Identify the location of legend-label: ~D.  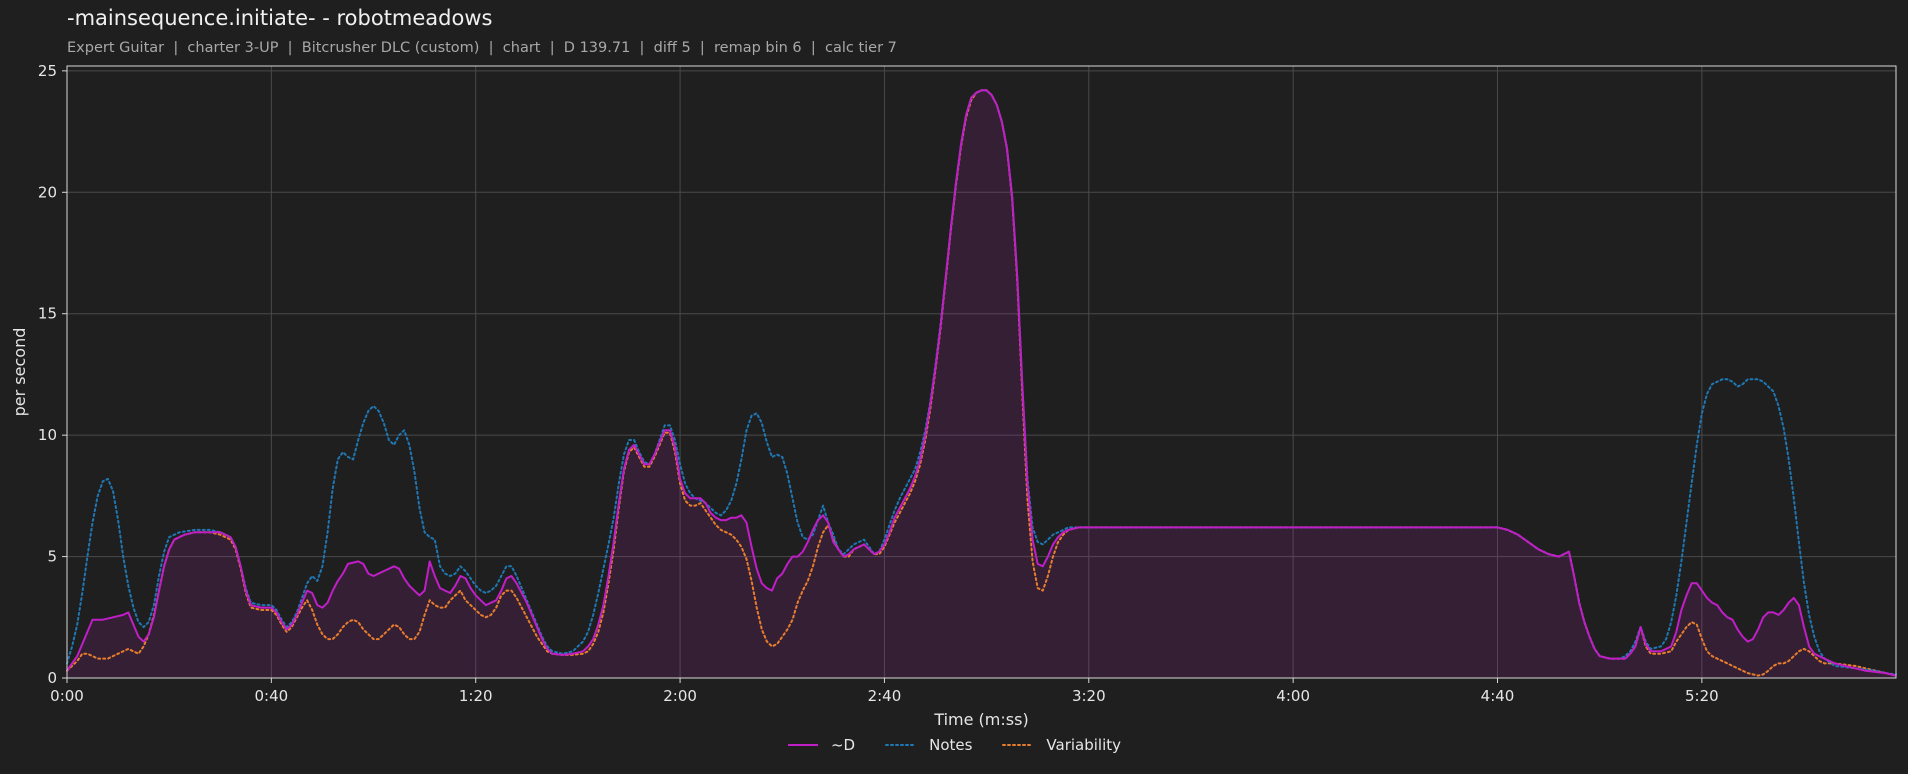
(843, 745).